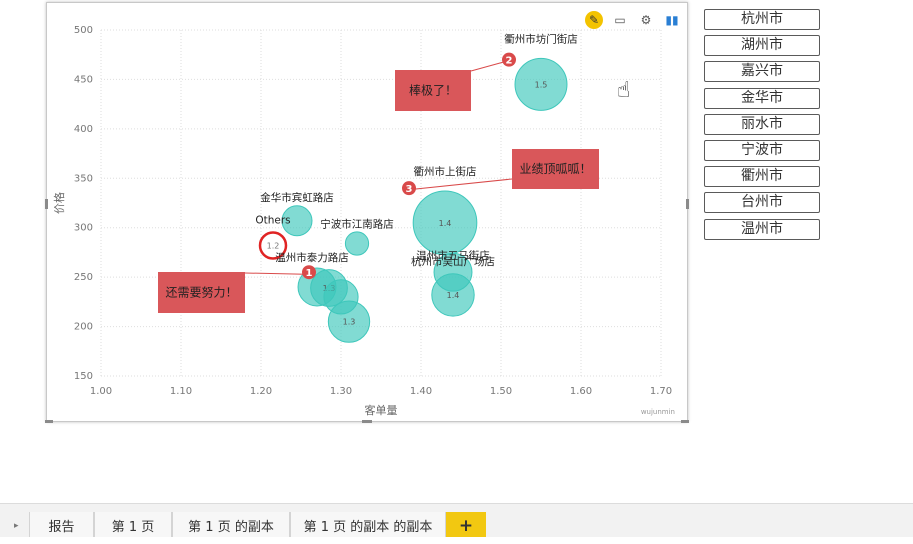 Image resolution: width=913 pixels, height=544 pixels. I want to click on city-slicer: 杭州市 湖州市 嘉兴市 金华市 丽水市 宁波市 衢州市 台州市 温州市, so click(762, 127).